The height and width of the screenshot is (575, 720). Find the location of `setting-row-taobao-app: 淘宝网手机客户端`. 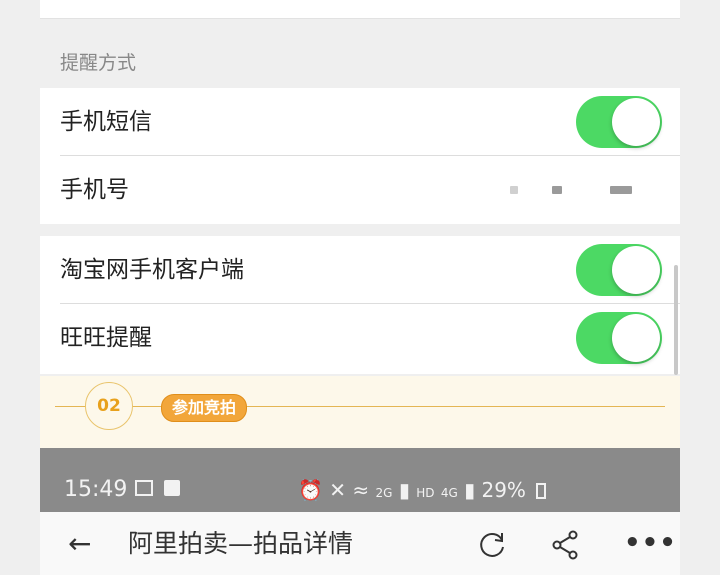

setting-row-taobao-app: 淘宝网手机客户端 is located at coordinates (360, 270).